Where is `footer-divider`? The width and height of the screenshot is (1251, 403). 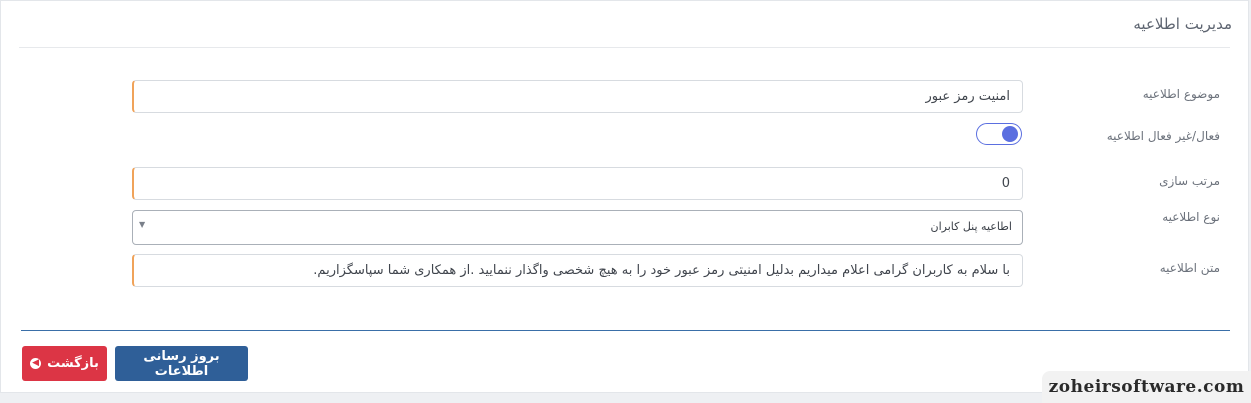 footer-divider is located at coordinates (625, 330).